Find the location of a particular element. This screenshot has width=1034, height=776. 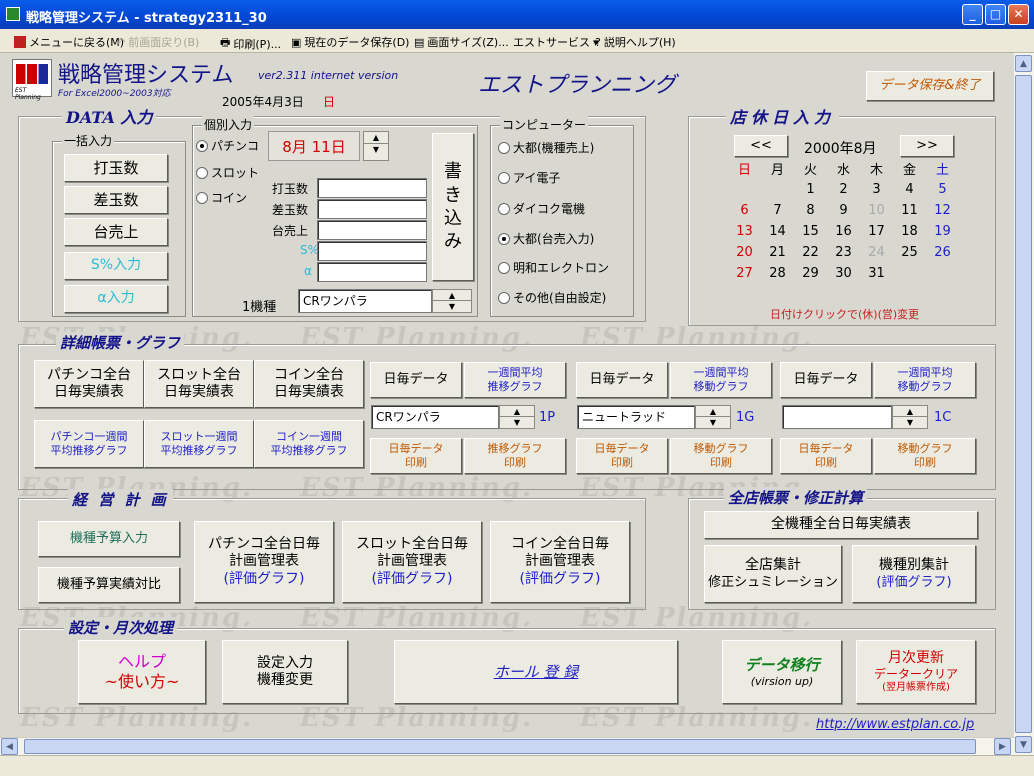

coin-model-weekly-button: 一週間平均 移動グラフ is located at coordinates (925, 380).